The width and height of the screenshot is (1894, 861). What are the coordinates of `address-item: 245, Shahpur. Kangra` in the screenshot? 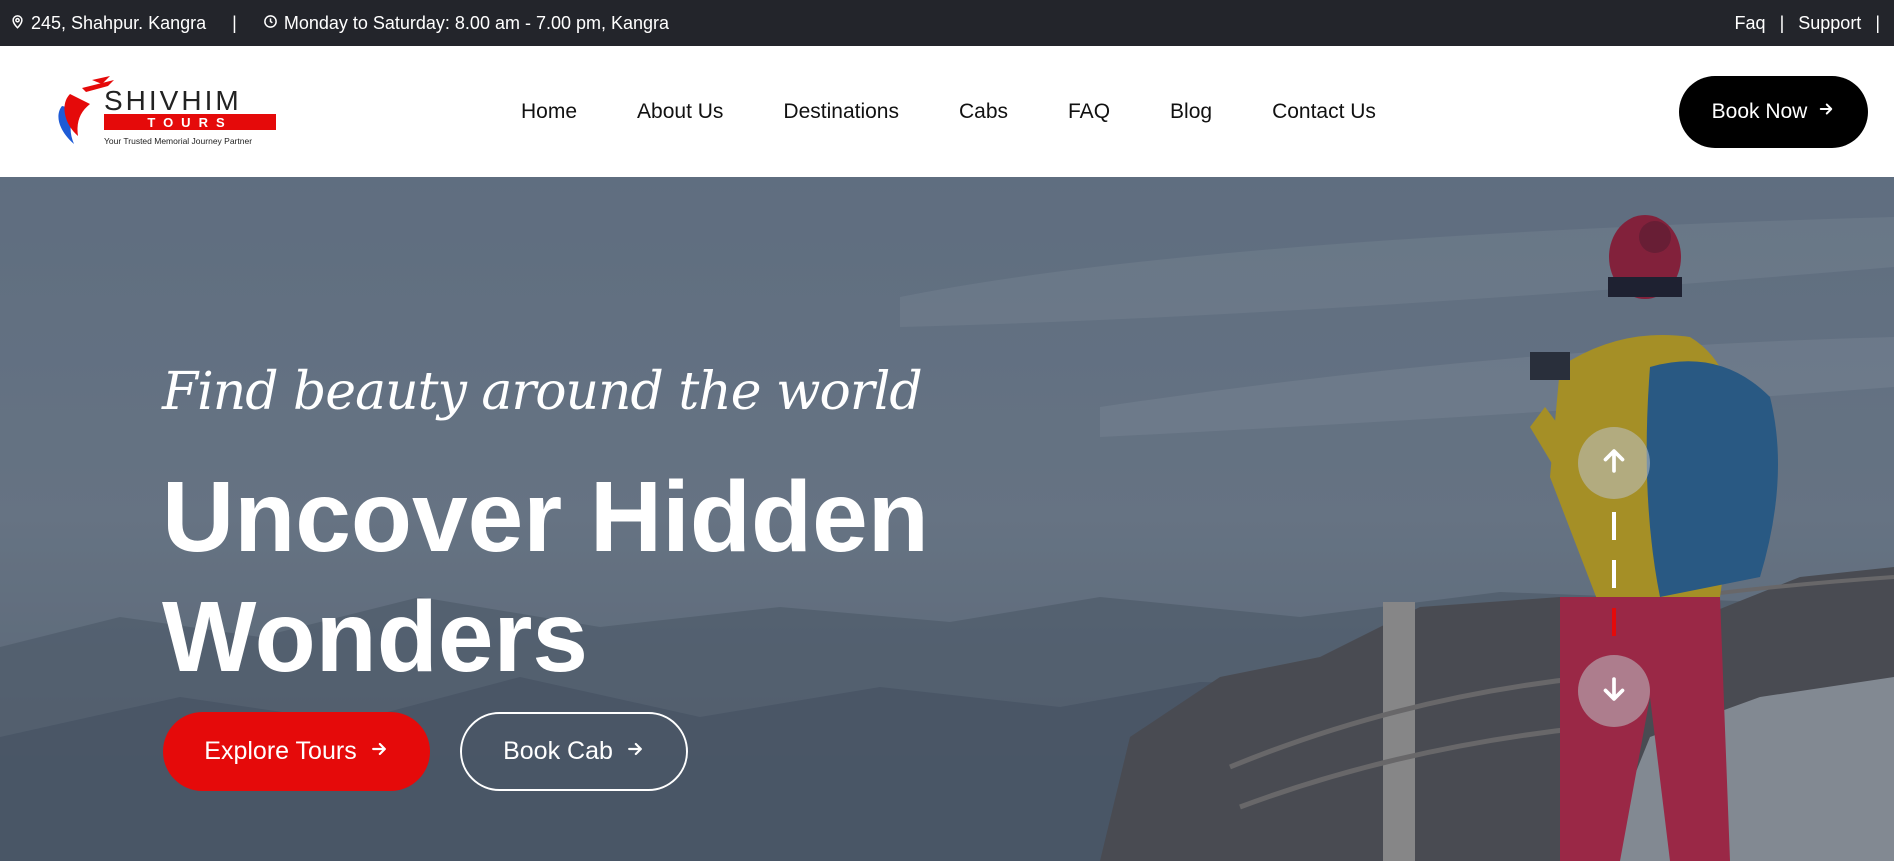 It's located at (108, 23).